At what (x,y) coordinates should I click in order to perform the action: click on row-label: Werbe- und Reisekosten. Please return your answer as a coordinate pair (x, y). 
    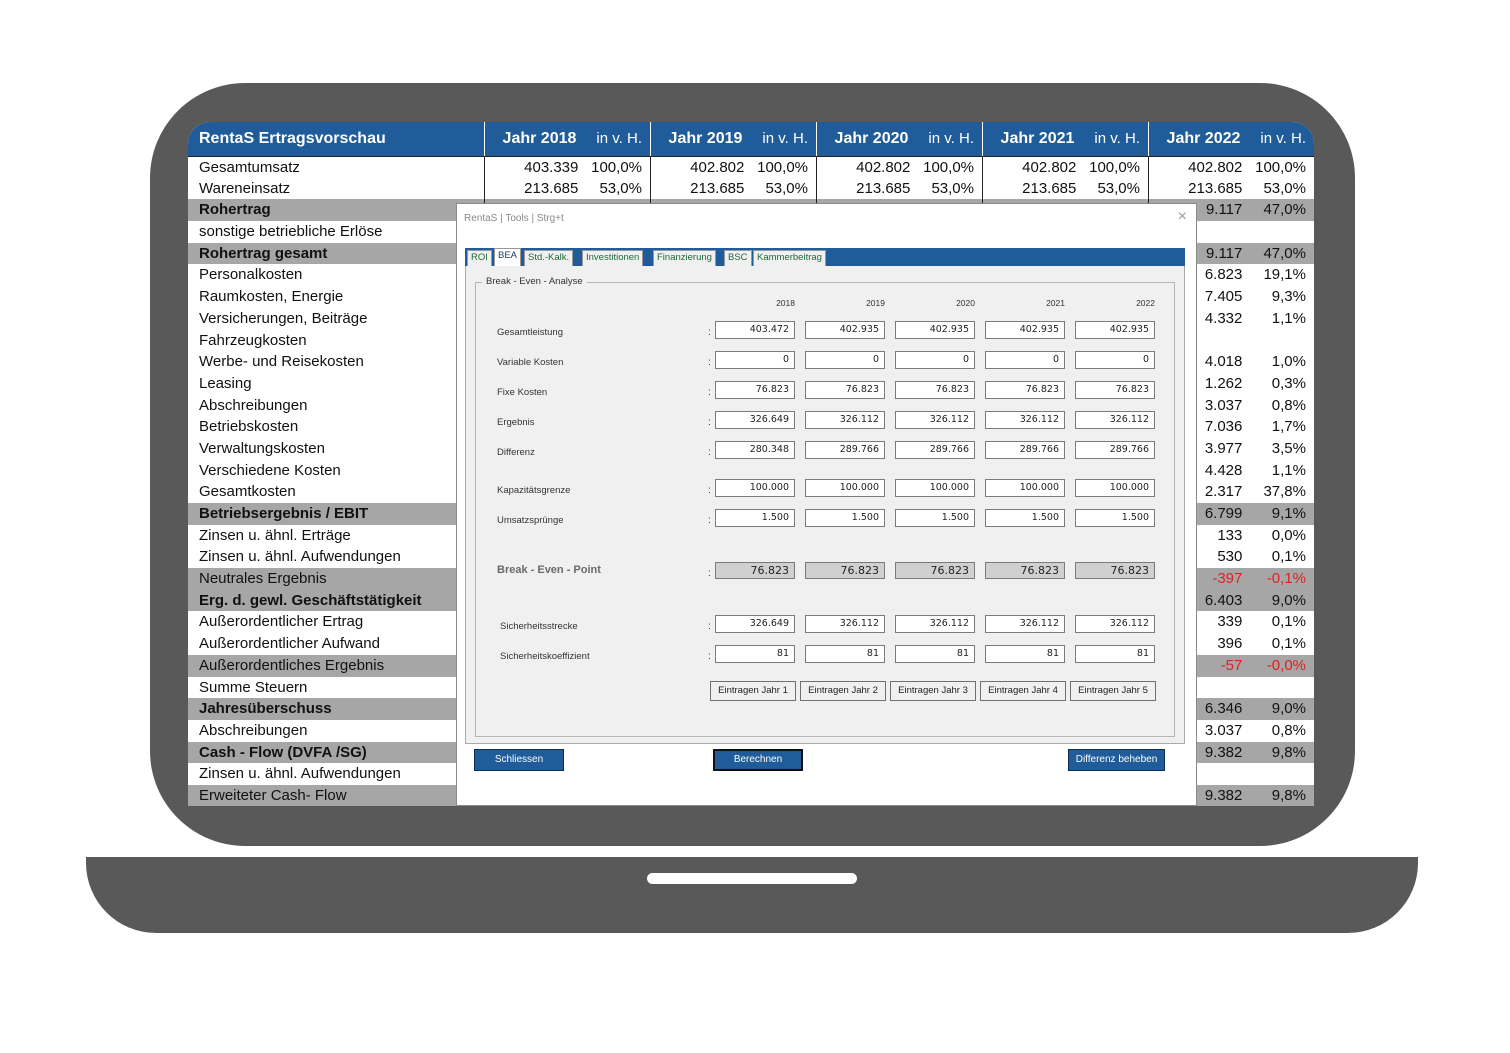
    Looking at the image, I should click on (281, 362).